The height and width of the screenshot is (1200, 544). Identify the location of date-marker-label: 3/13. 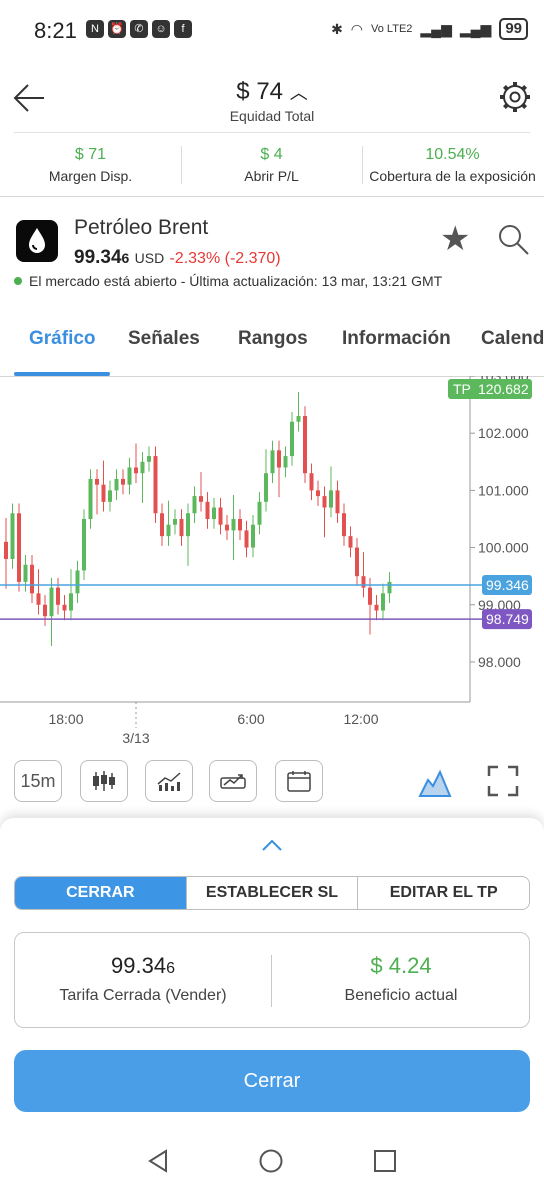
(135, 738).